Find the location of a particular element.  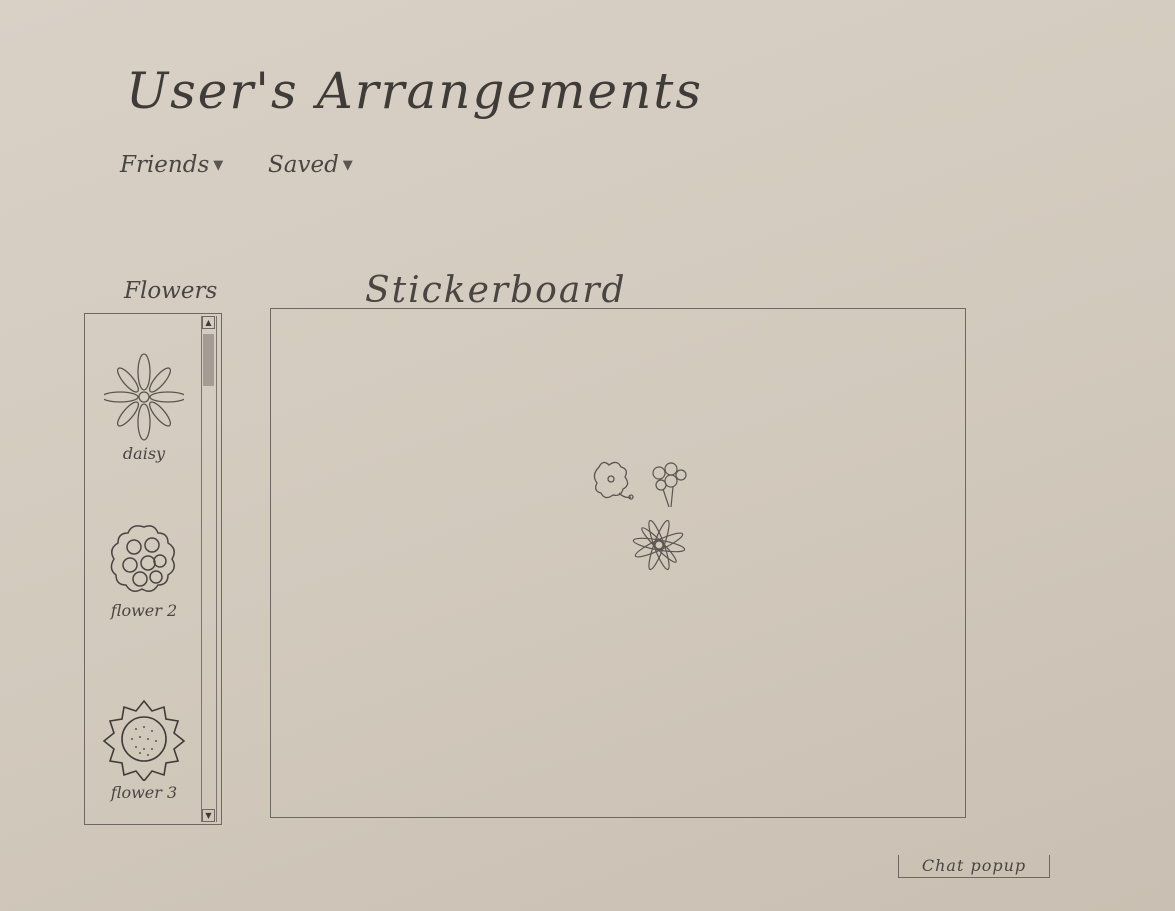

friends-dropdown-label: Friends is located at coordinates (165, 165).